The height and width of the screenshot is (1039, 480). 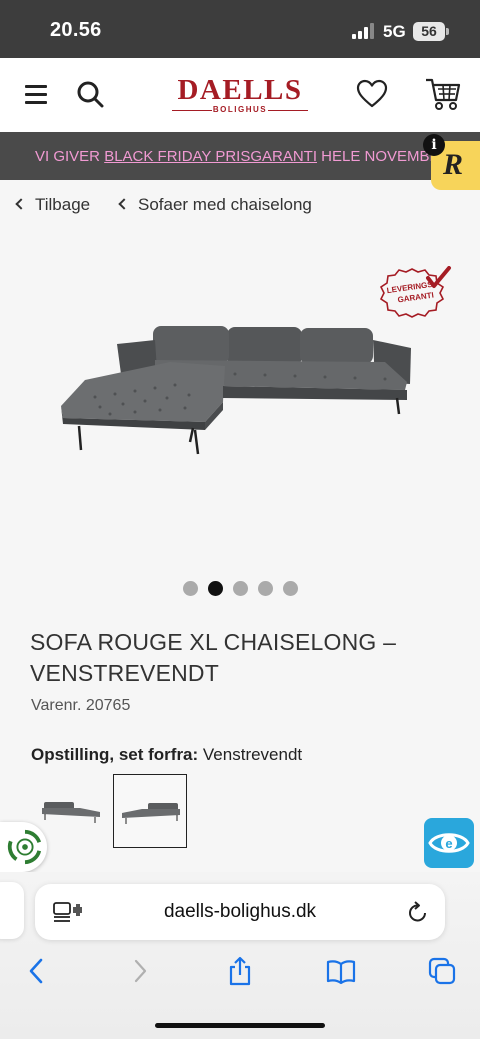 What do you see at coordinates (81, 705) in the screenshot?
I see `product-sku: Varenr. 20765` at bounding box center [81, 705].